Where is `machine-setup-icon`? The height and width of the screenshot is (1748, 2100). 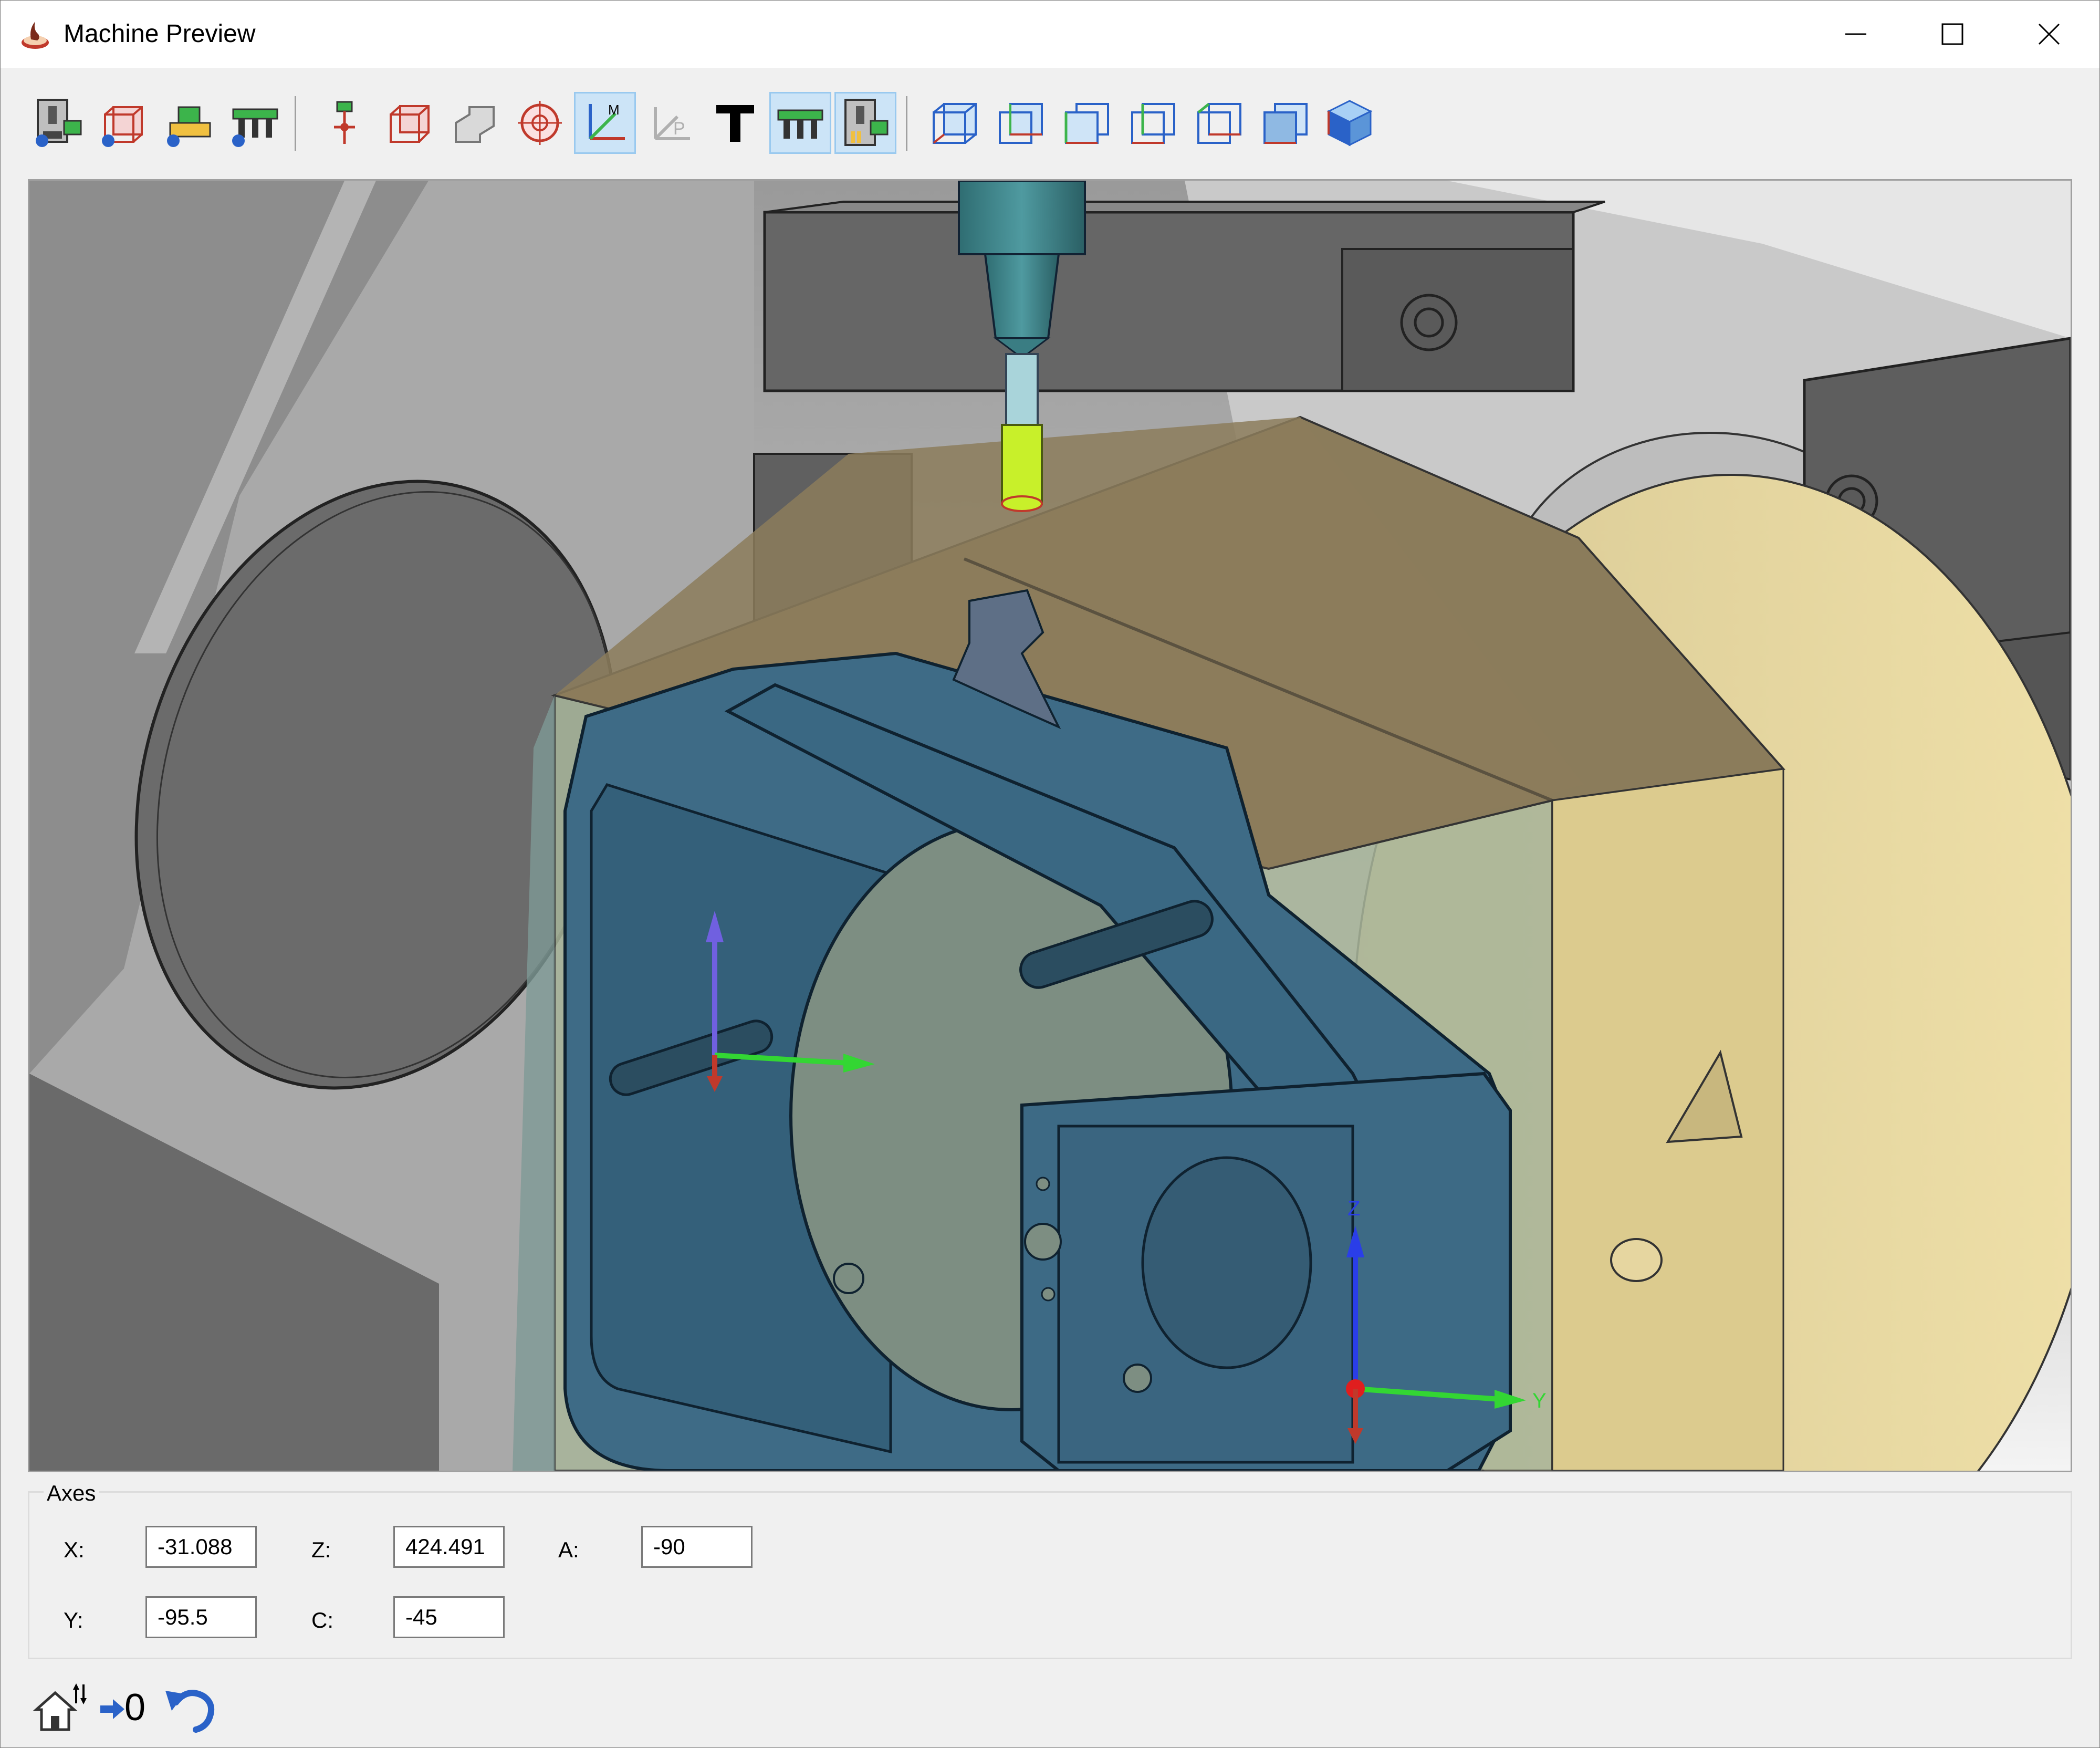
machine-setup-icon is located at coordinates (59, 123).